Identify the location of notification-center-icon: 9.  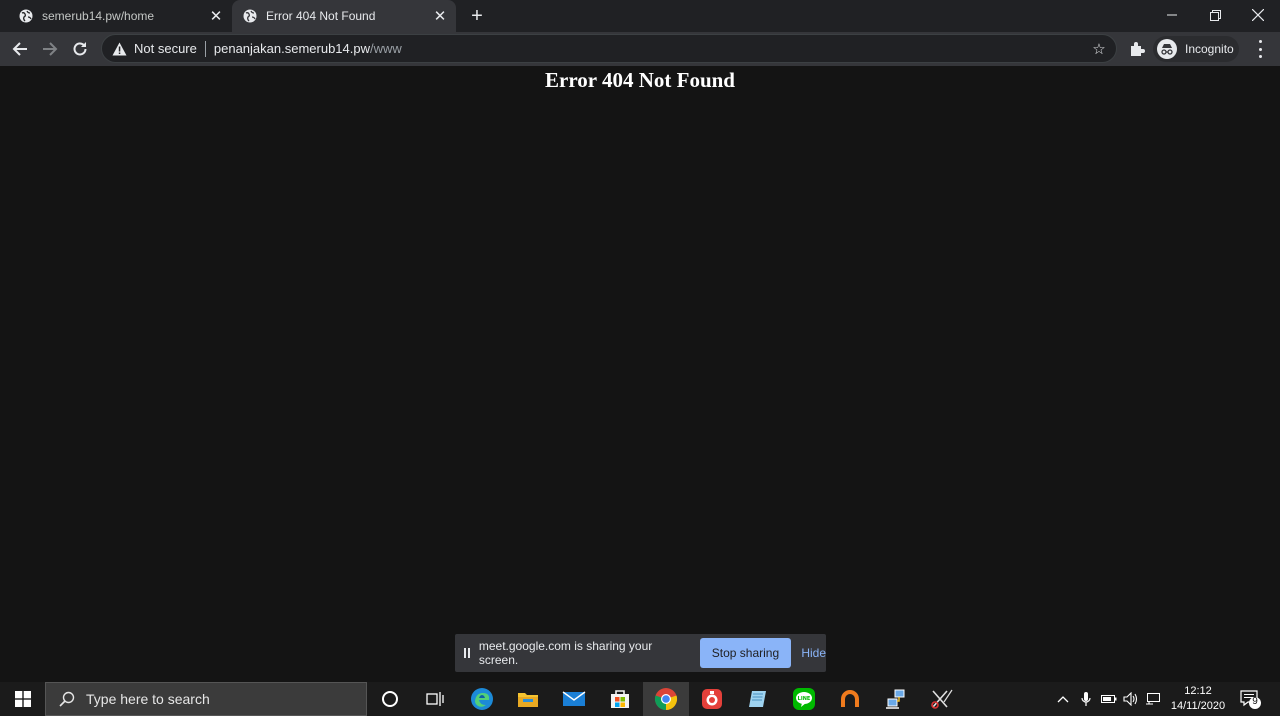
(1251, 699).